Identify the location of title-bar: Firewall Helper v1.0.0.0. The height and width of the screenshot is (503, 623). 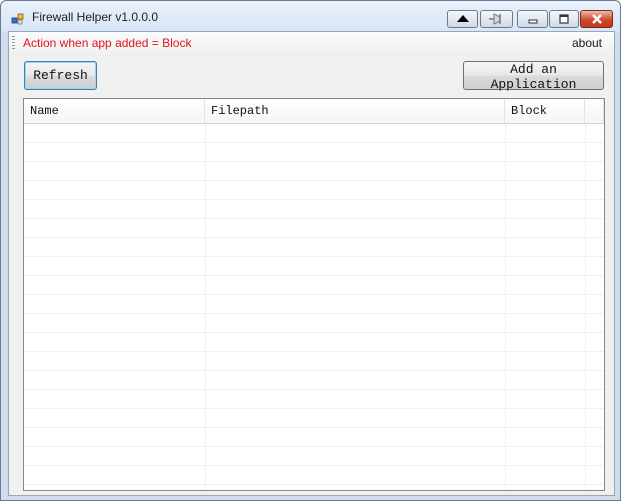
(311, 16).